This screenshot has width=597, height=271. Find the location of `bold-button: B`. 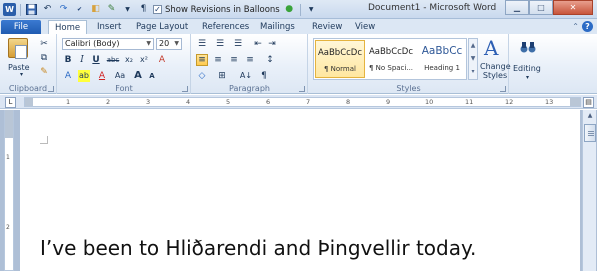

bold-button: B is located at coordinates (68, 60).